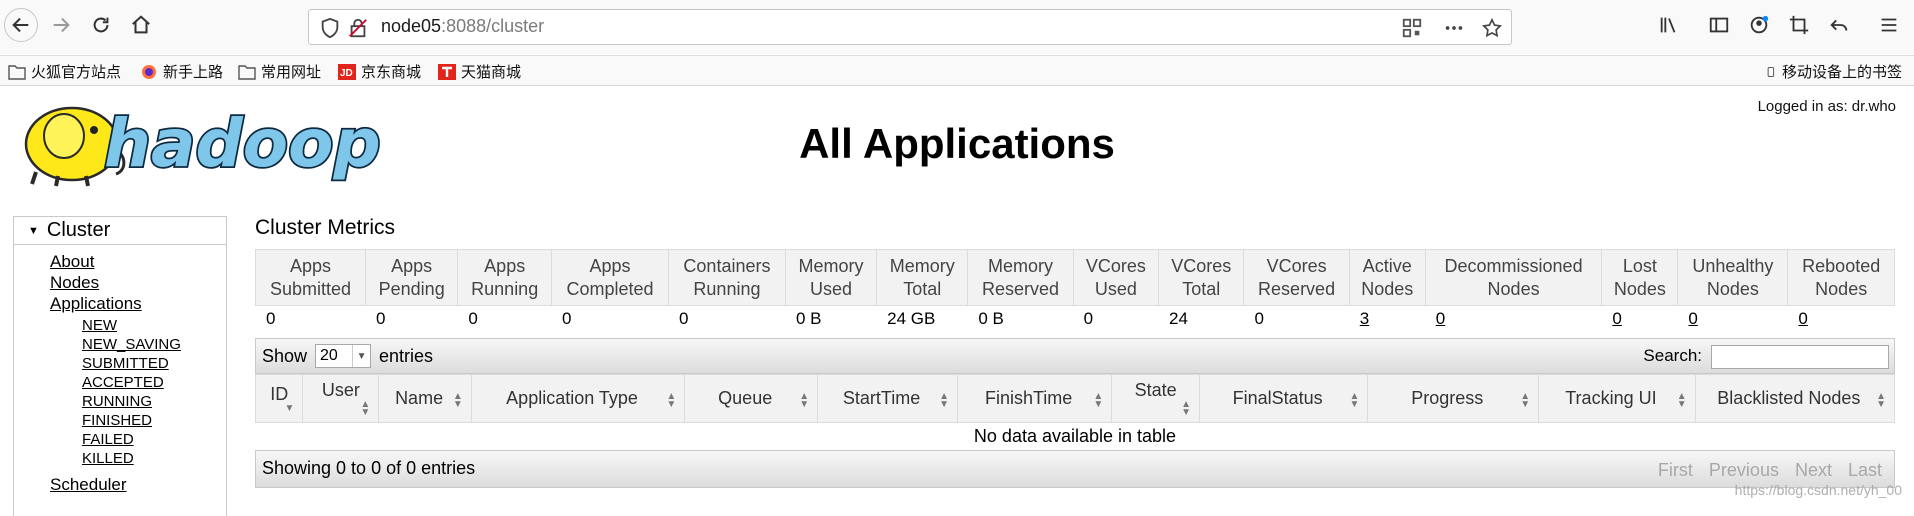  Describe the element at coordinates (138, 282) in the screenshot. I see `nav-link-nodes: Nodes` at that location.